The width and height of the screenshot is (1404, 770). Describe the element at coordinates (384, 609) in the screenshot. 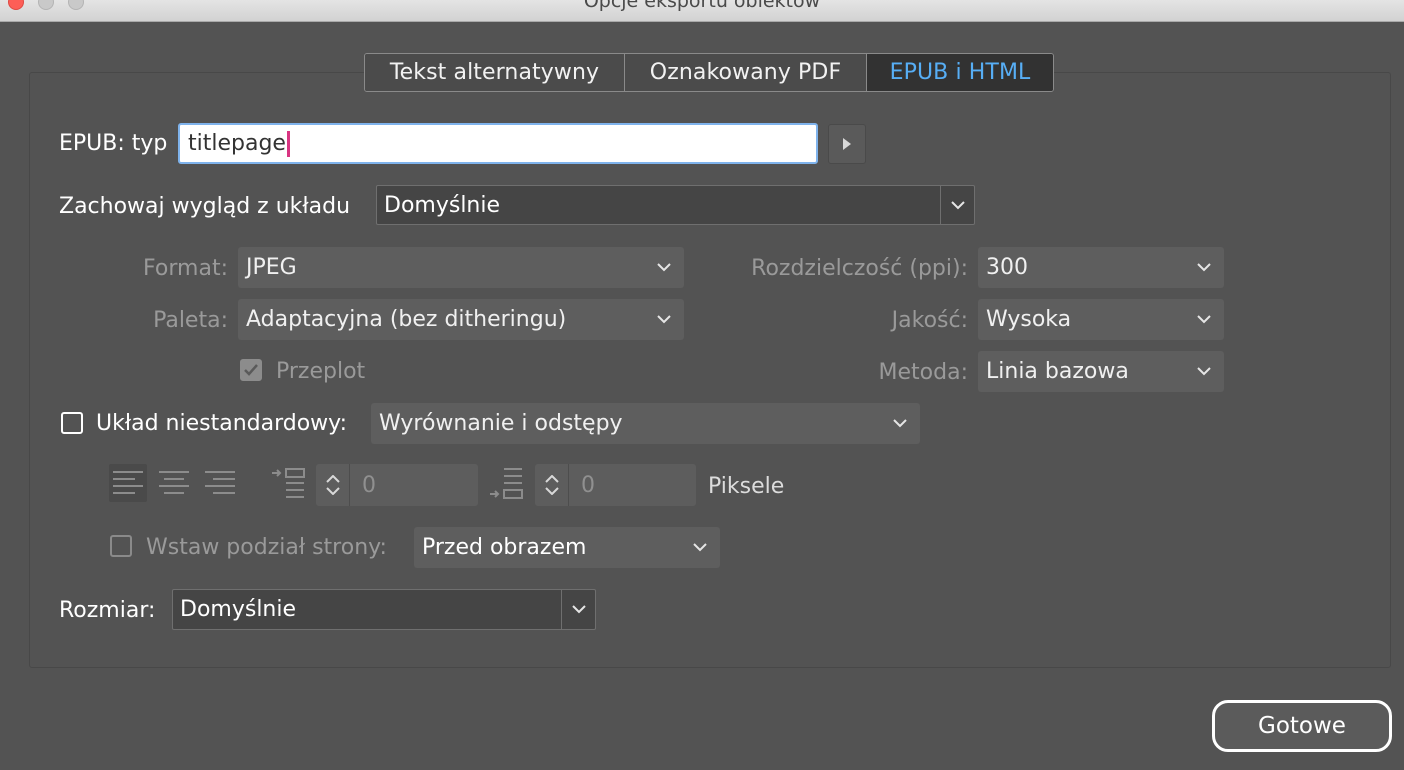

I see `size-combo: Domyślnie` at that location.